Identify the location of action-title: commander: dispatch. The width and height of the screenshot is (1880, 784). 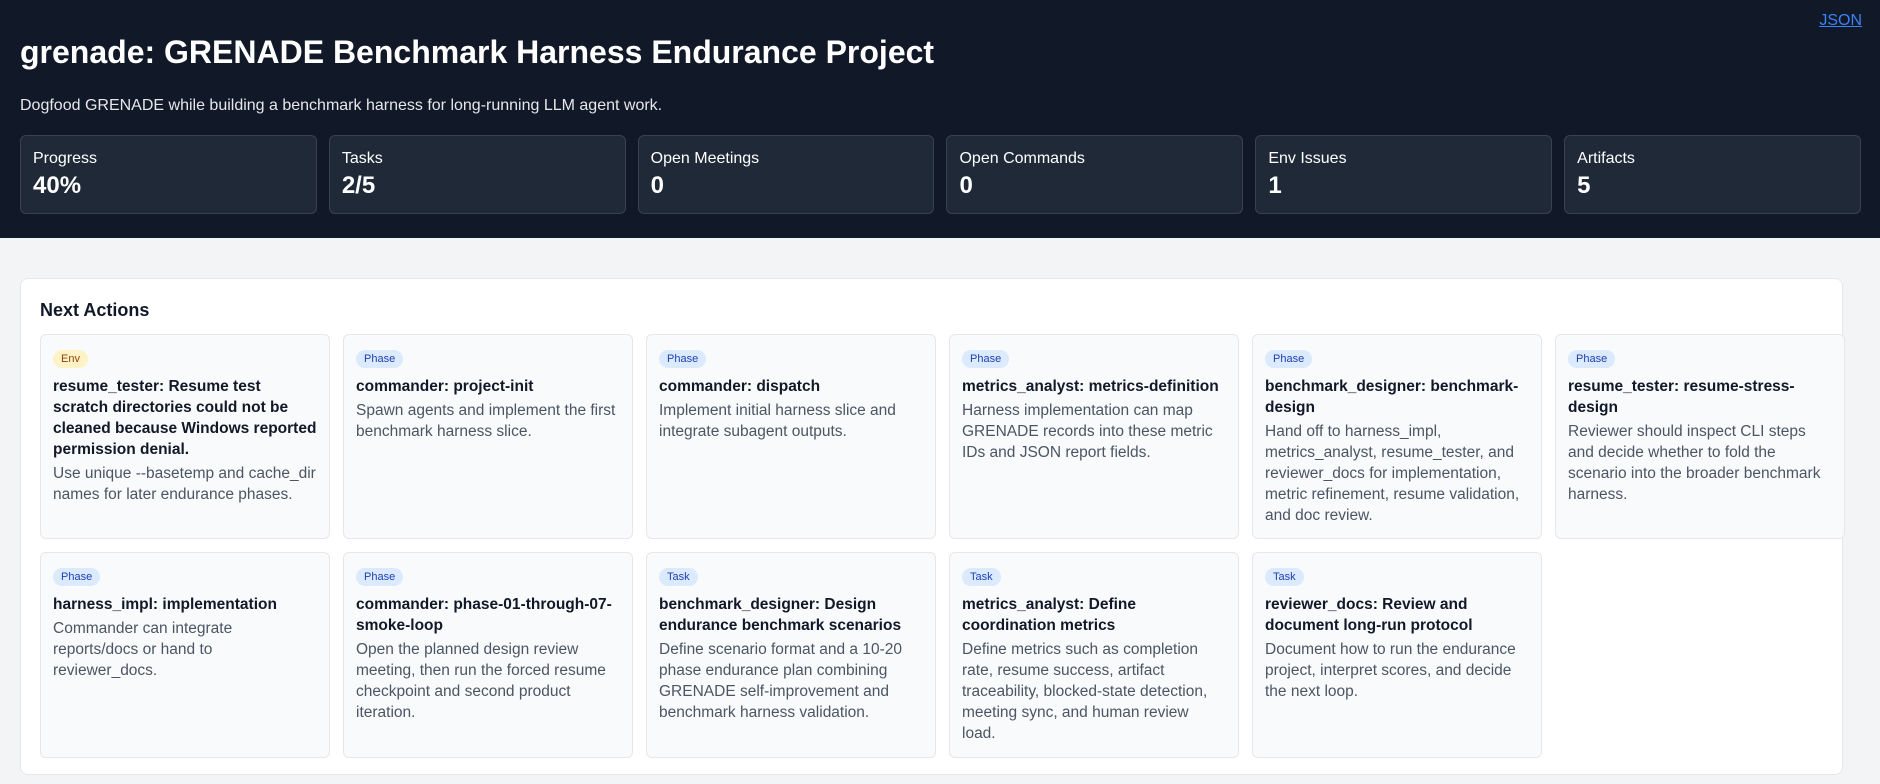
(740, 386).